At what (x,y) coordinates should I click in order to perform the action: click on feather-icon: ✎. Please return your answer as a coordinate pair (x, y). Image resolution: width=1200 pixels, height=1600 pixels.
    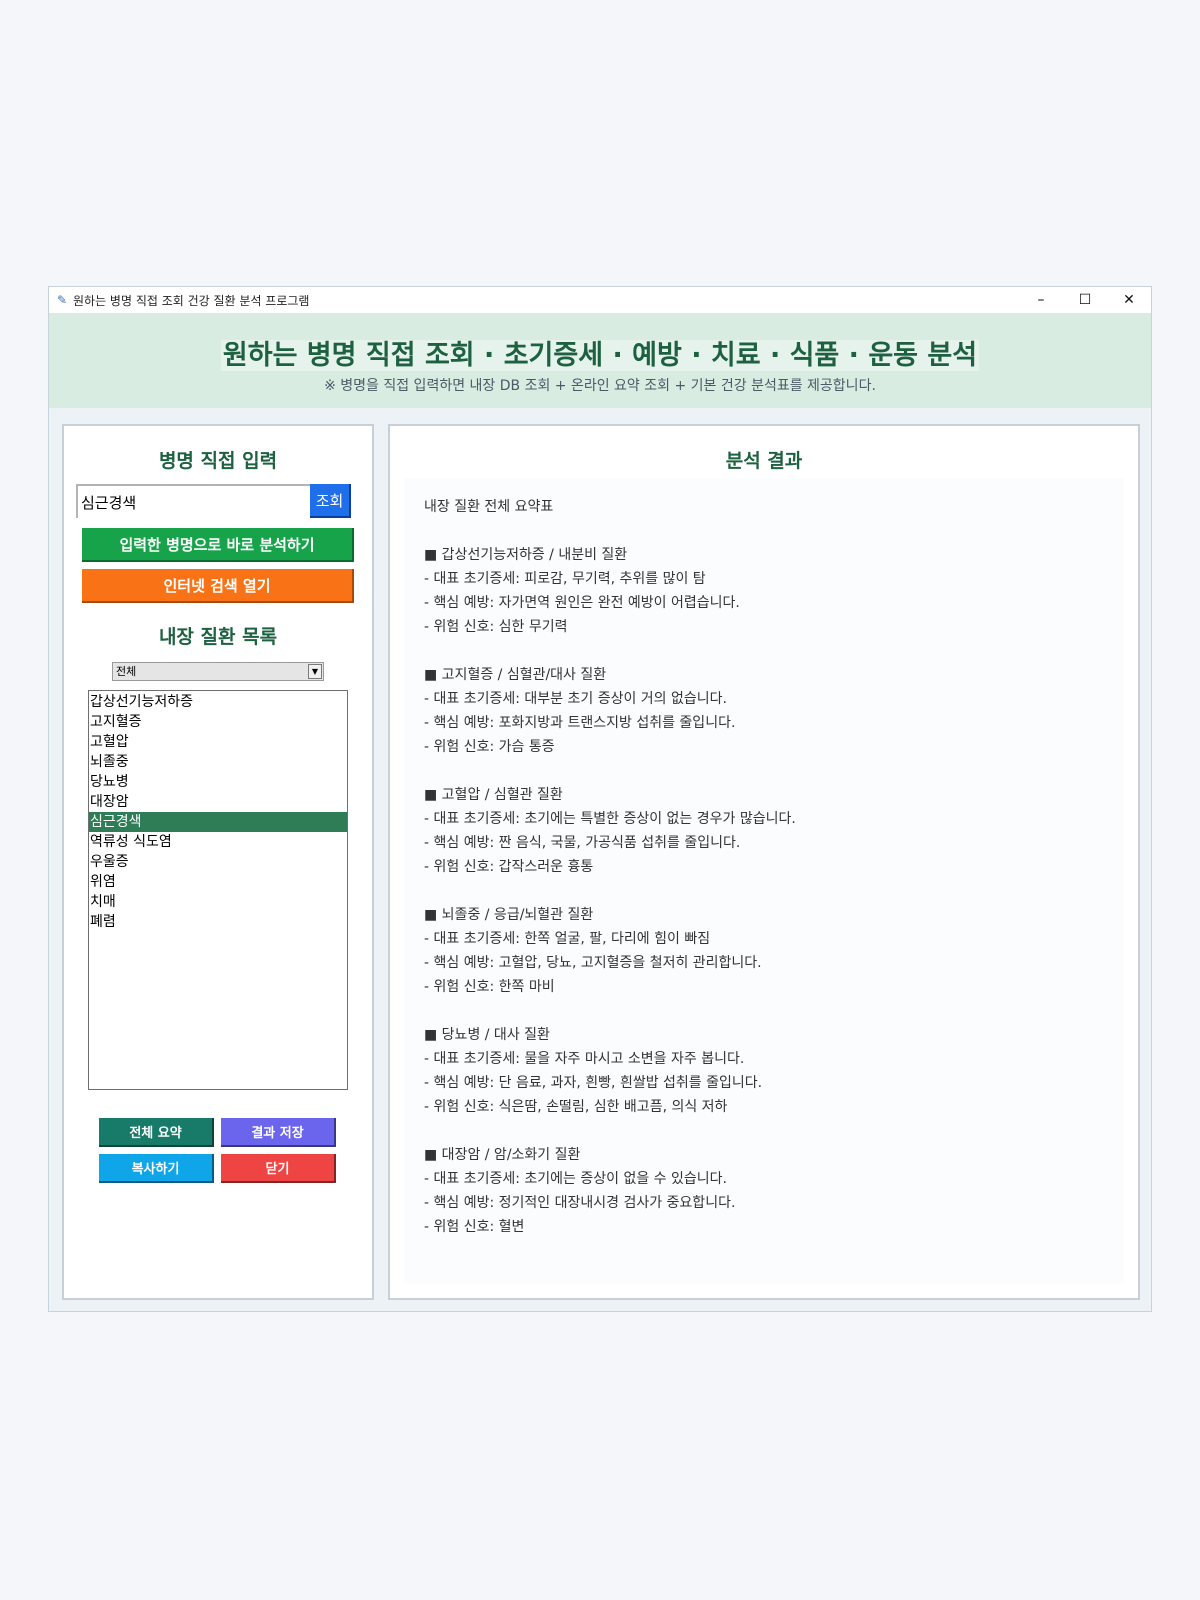
    Looking at the image, I should click on (62, 300).